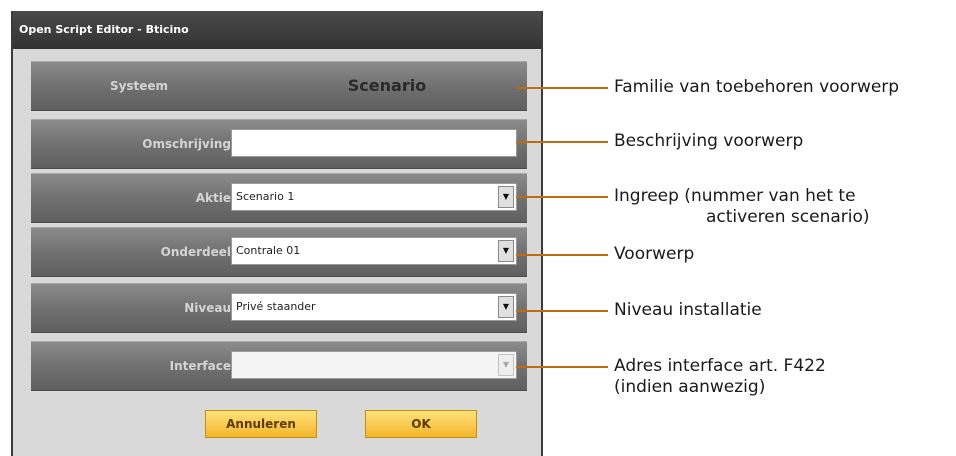  What do you see at coordinates (709, 141) in the screenshot?
I see `callout-beschrijving: Beschrijving voorwerp` at bounding box center [709, 141].